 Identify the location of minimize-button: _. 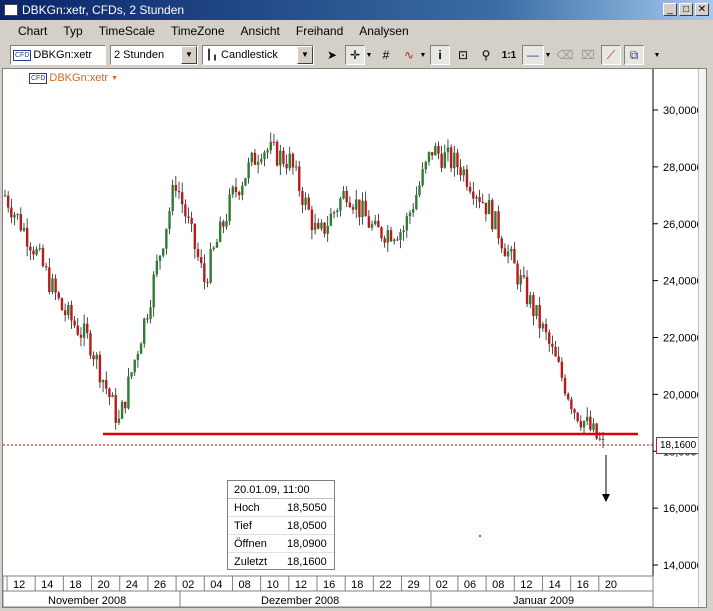
(670, 9).